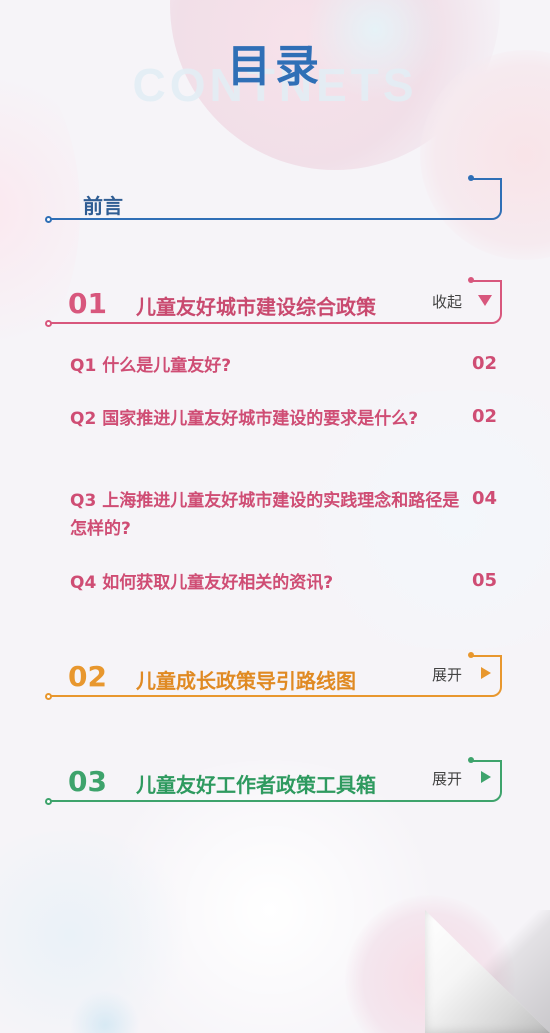 Image resolution: width=550 pixels, height=1033 pixels. What do you see at coordinates (103, 204) in the screenshot?
I see `preface-link: 前言` at bounding box center [103, 204].